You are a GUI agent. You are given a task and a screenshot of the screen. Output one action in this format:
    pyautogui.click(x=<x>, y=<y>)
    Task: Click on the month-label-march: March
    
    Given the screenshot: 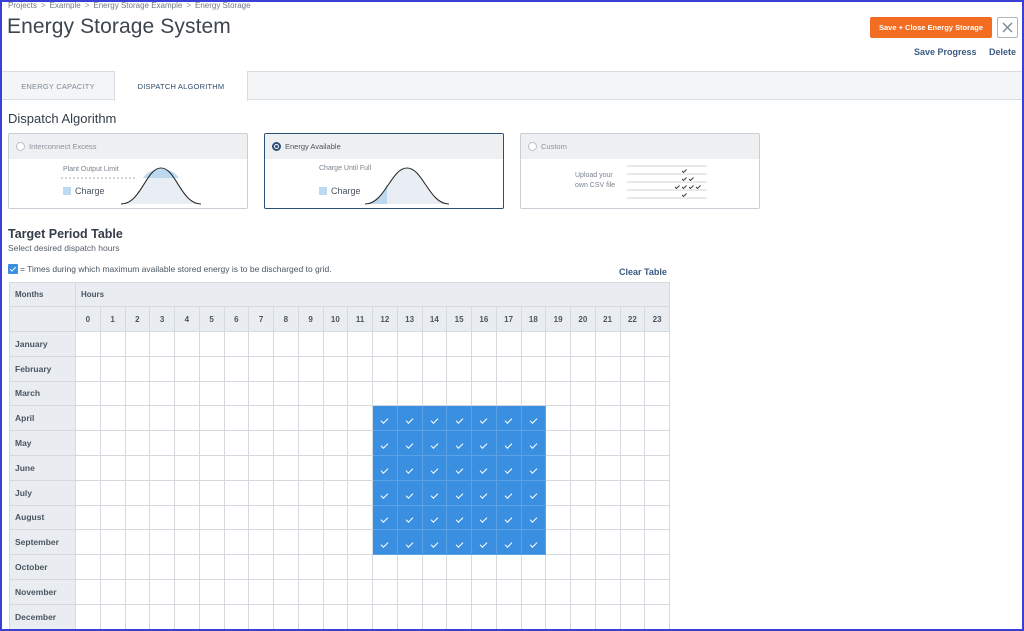 What is the action you would take?
    pyautogui.click(x=42, y=393)
    